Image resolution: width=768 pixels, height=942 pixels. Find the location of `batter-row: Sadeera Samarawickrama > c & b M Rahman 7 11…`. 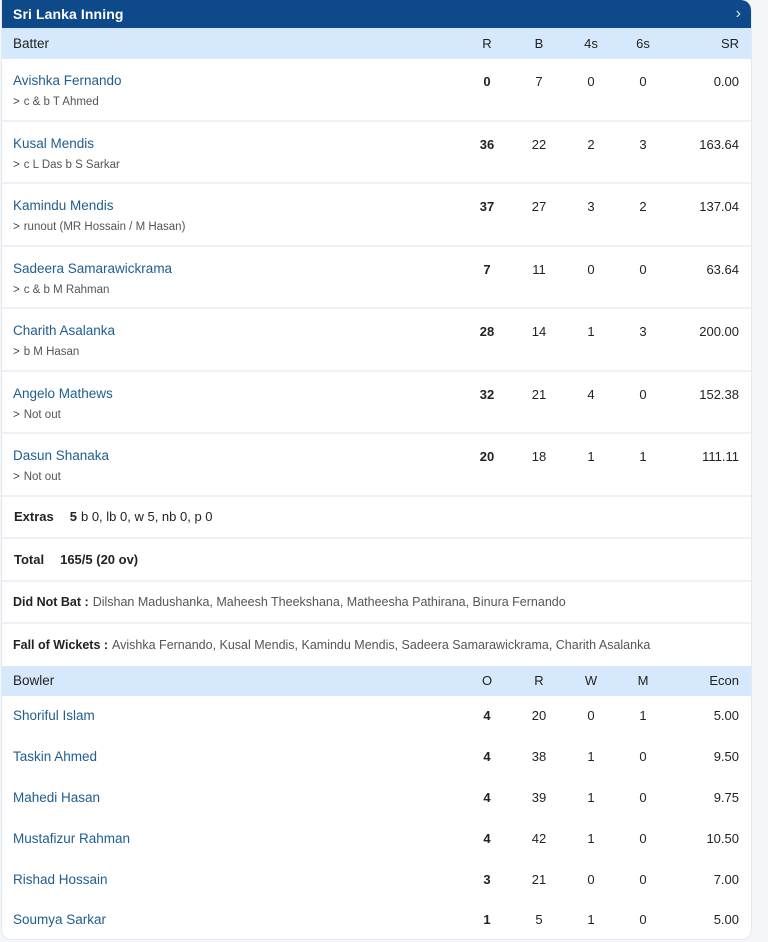

batter-row: Sadeera Samarawickrama > c & b M Rahman 7 11… is located at coordinates (376, 278).